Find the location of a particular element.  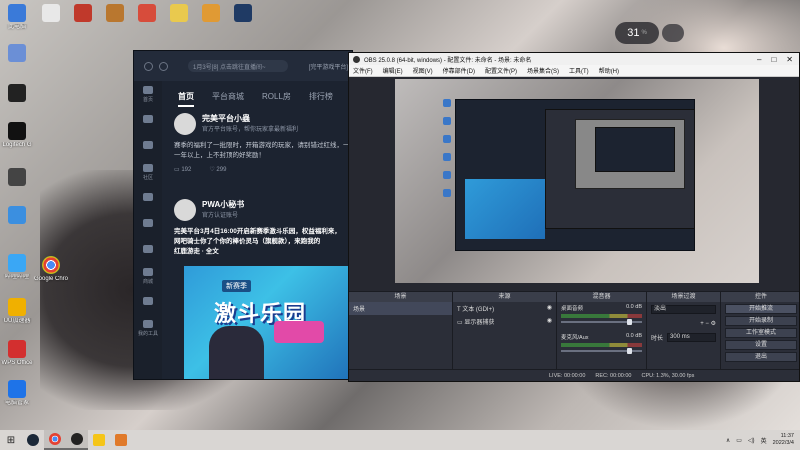

menu-scene-collection: 场景集合(S) is located at coordinates (543, 70).